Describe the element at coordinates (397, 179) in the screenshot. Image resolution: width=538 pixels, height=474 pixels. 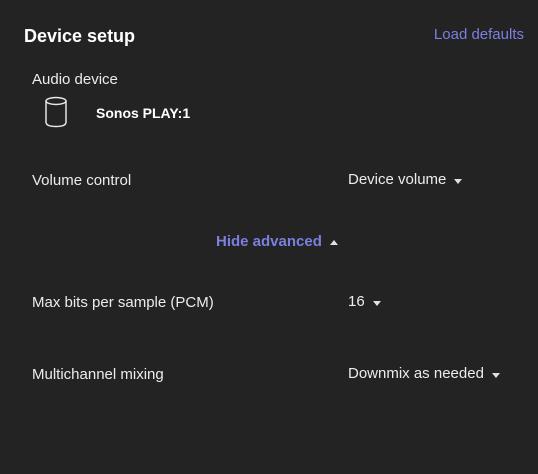
I see `volume-control-value: Device volume` at that location.